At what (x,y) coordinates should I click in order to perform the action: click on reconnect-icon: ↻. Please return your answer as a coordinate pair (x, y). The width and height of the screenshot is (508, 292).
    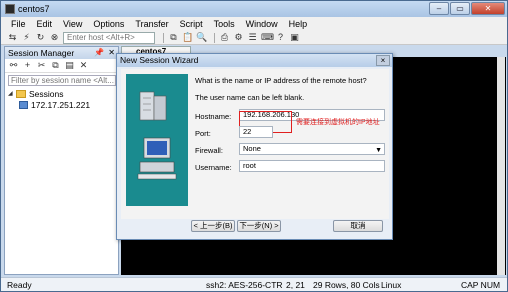
    Looking at the image, I should click on (40, 37).